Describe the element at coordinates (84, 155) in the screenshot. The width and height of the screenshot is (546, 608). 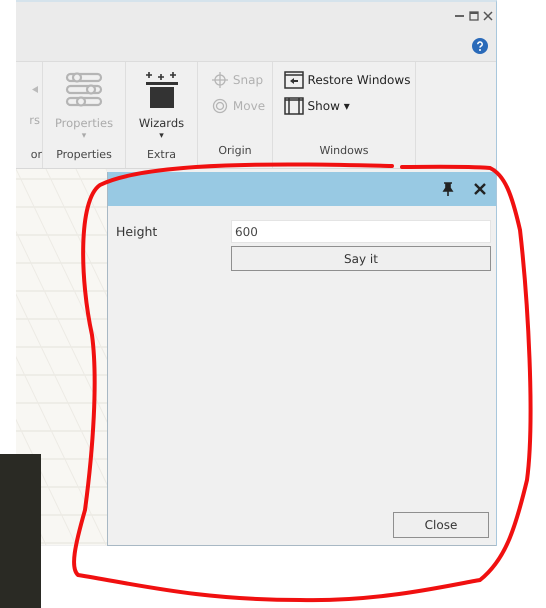
I see `group-label: Properties` at that location.